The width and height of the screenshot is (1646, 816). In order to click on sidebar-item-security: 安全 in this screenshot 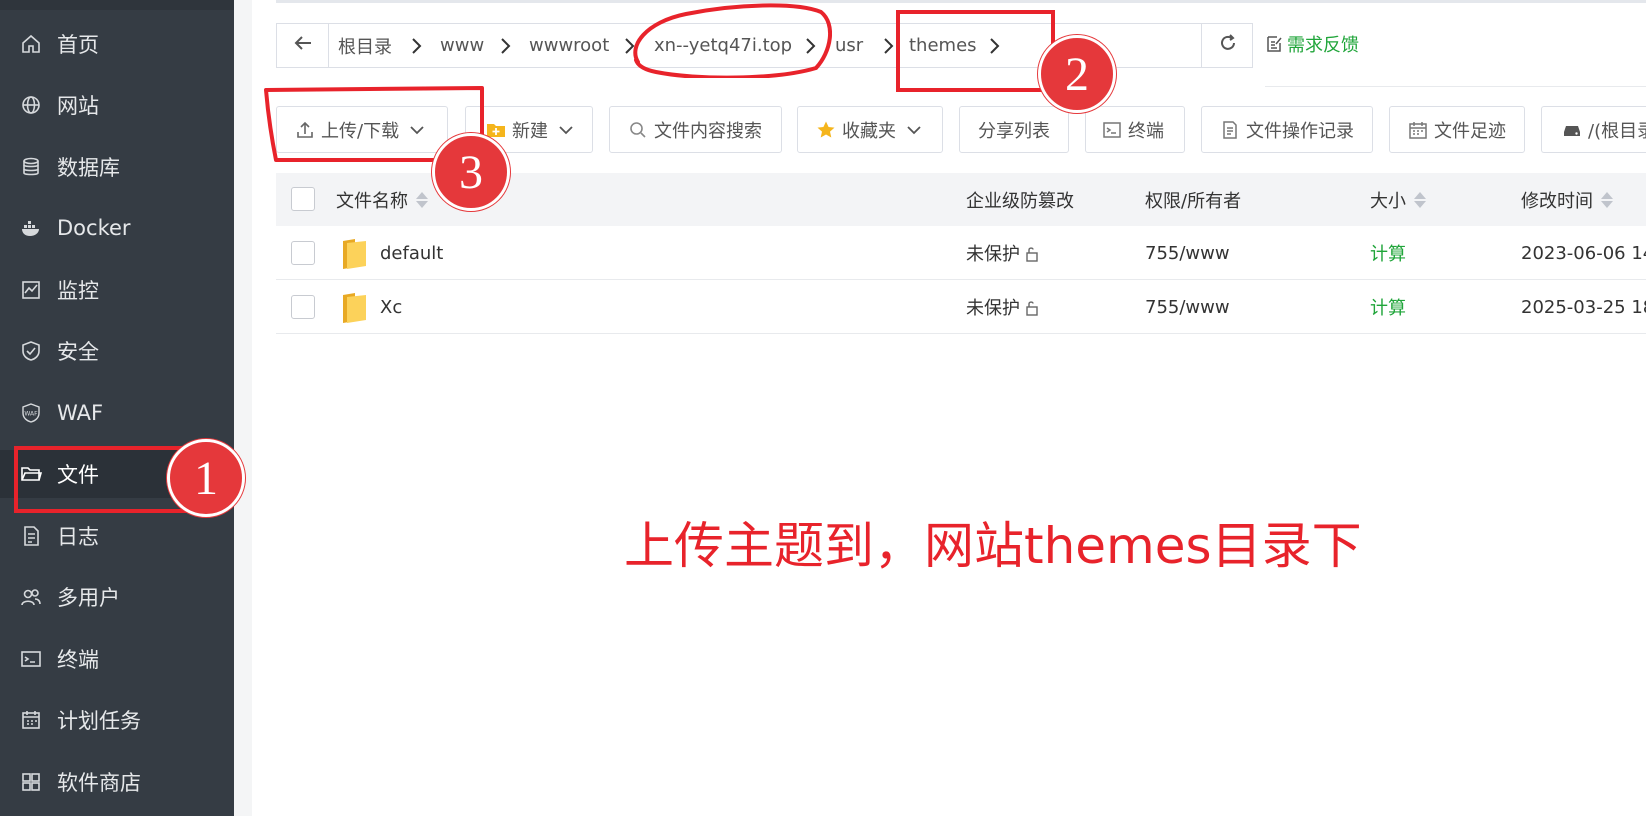, I will do `click(117, 351)`.